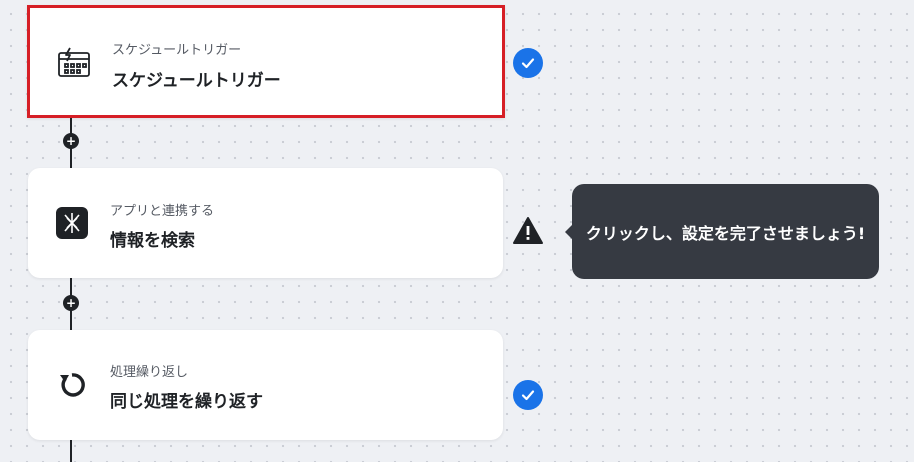 The image size is (914, 462). I want to click on flow-step-card: 処理繰り返し 同じ処理を繰り返す, so click(265, 385).